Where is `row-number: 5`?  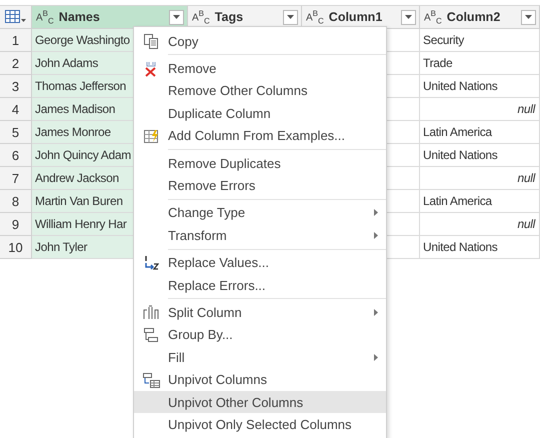
row-number: 5 is located at coordinates (16, 132).